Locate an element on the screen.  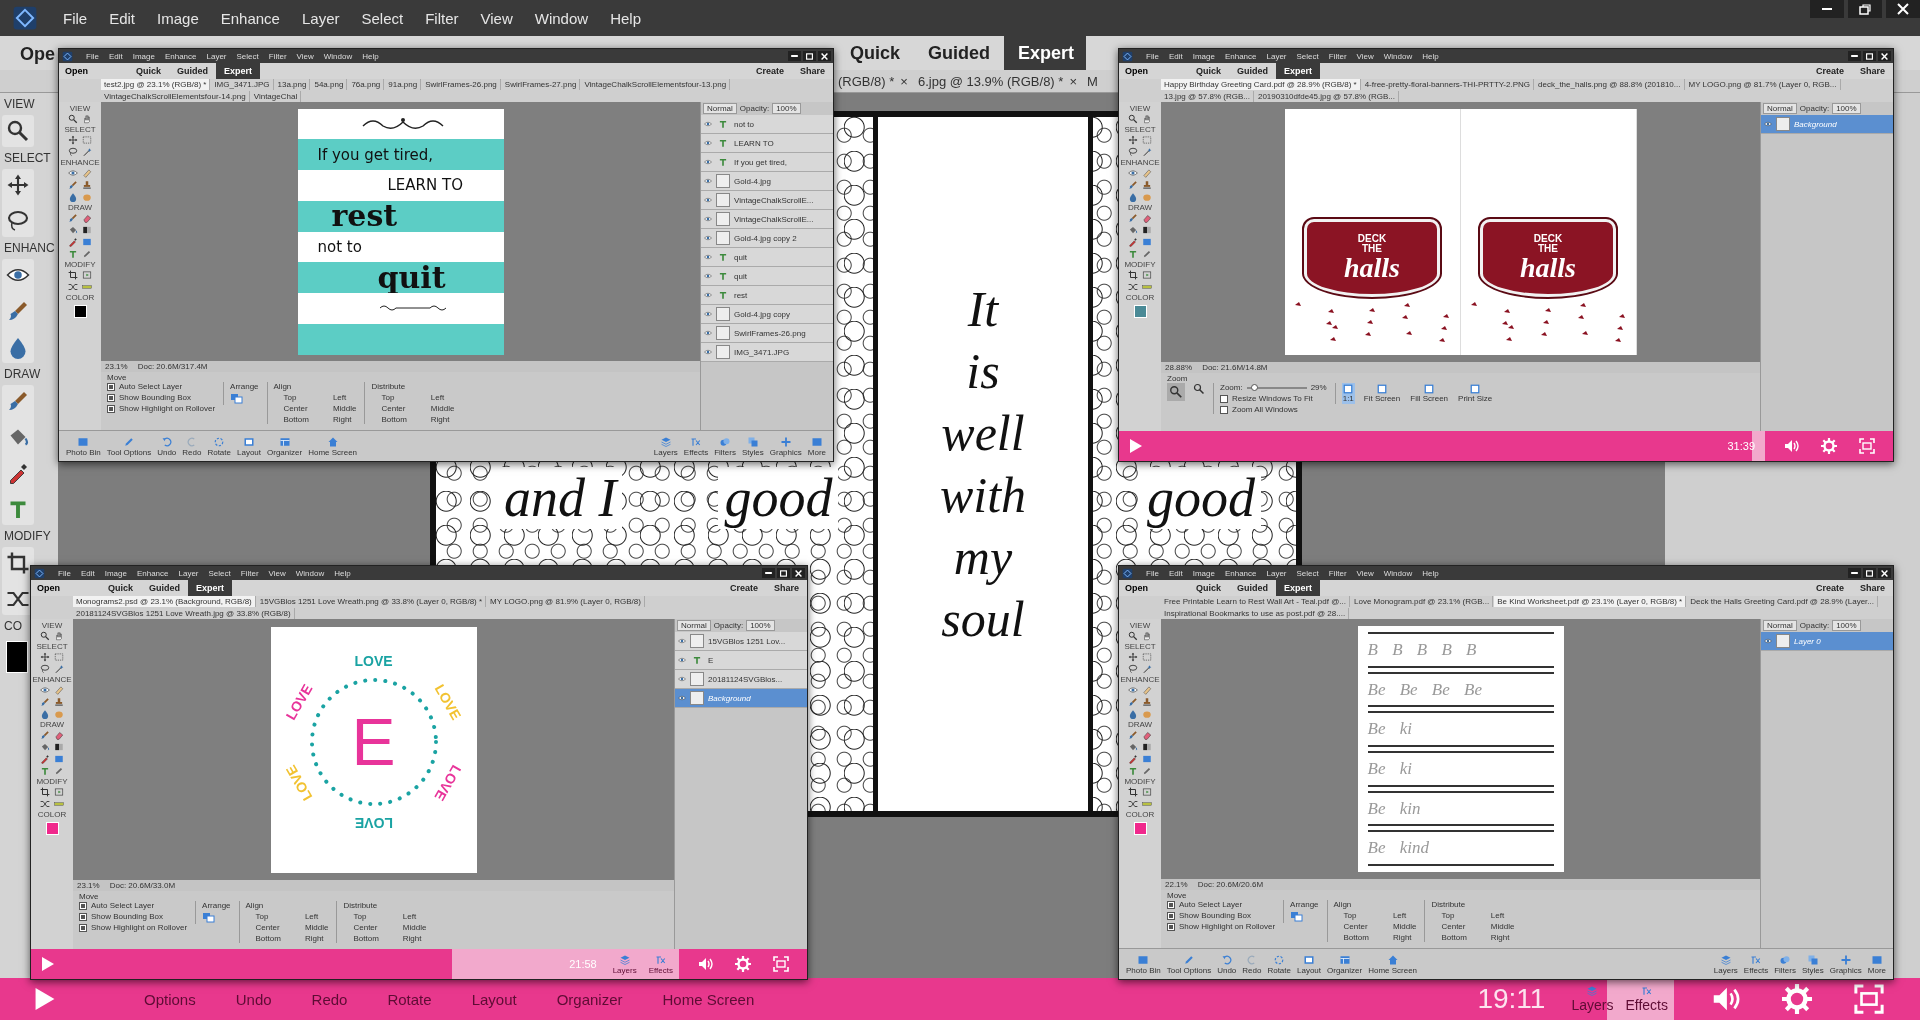
zoom-slider is located at coordinates (1276, 387).